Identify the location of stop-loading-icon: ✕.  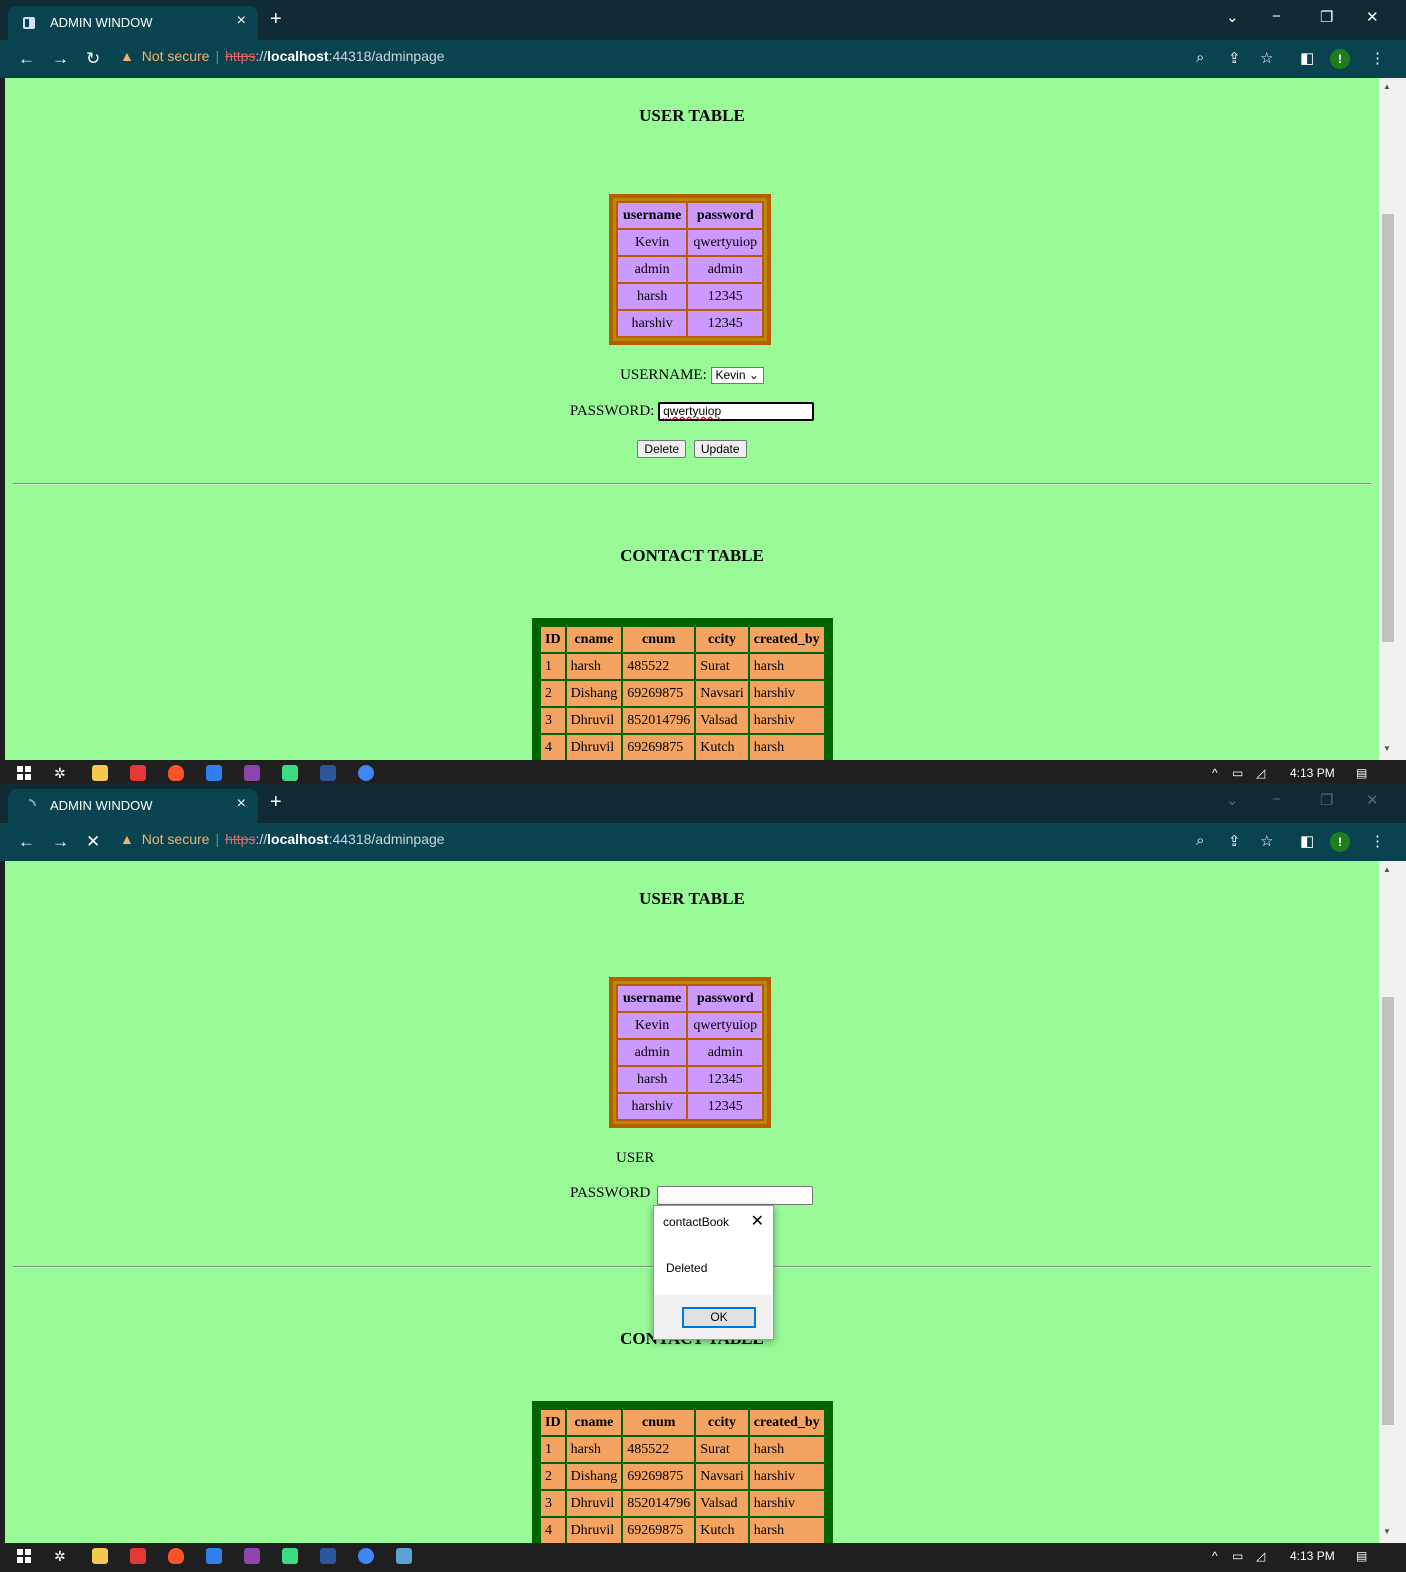
(93, 842).